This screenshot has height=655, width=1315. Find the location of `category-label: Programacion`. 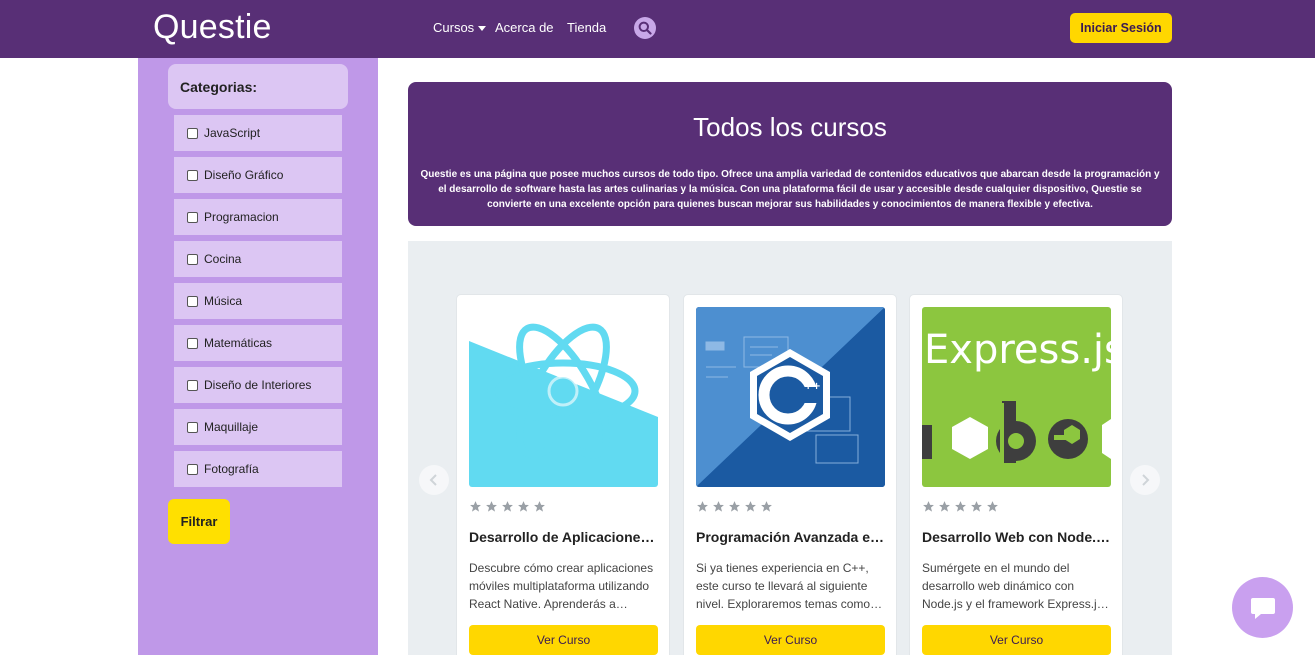

category-label: Programacion is located at coordinates (241, 217).